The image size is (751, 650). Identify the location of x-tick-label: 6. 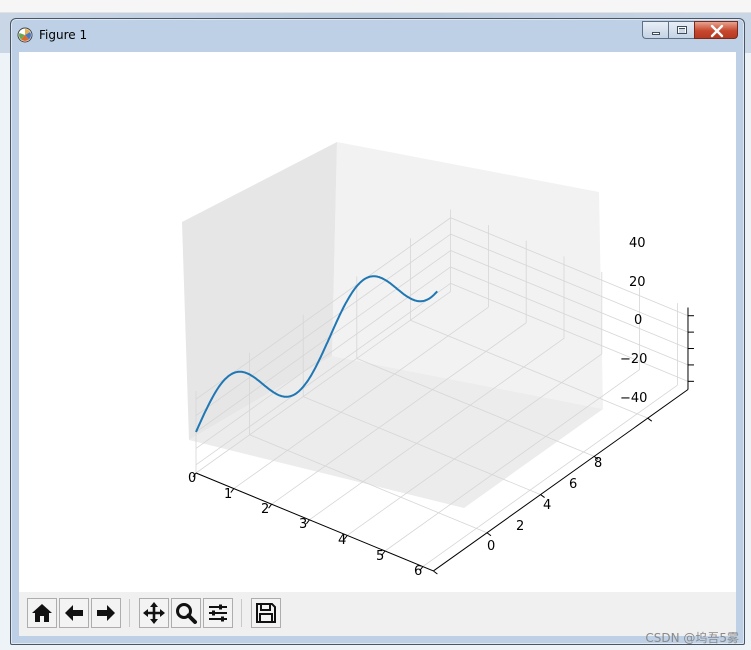
(418, 571).